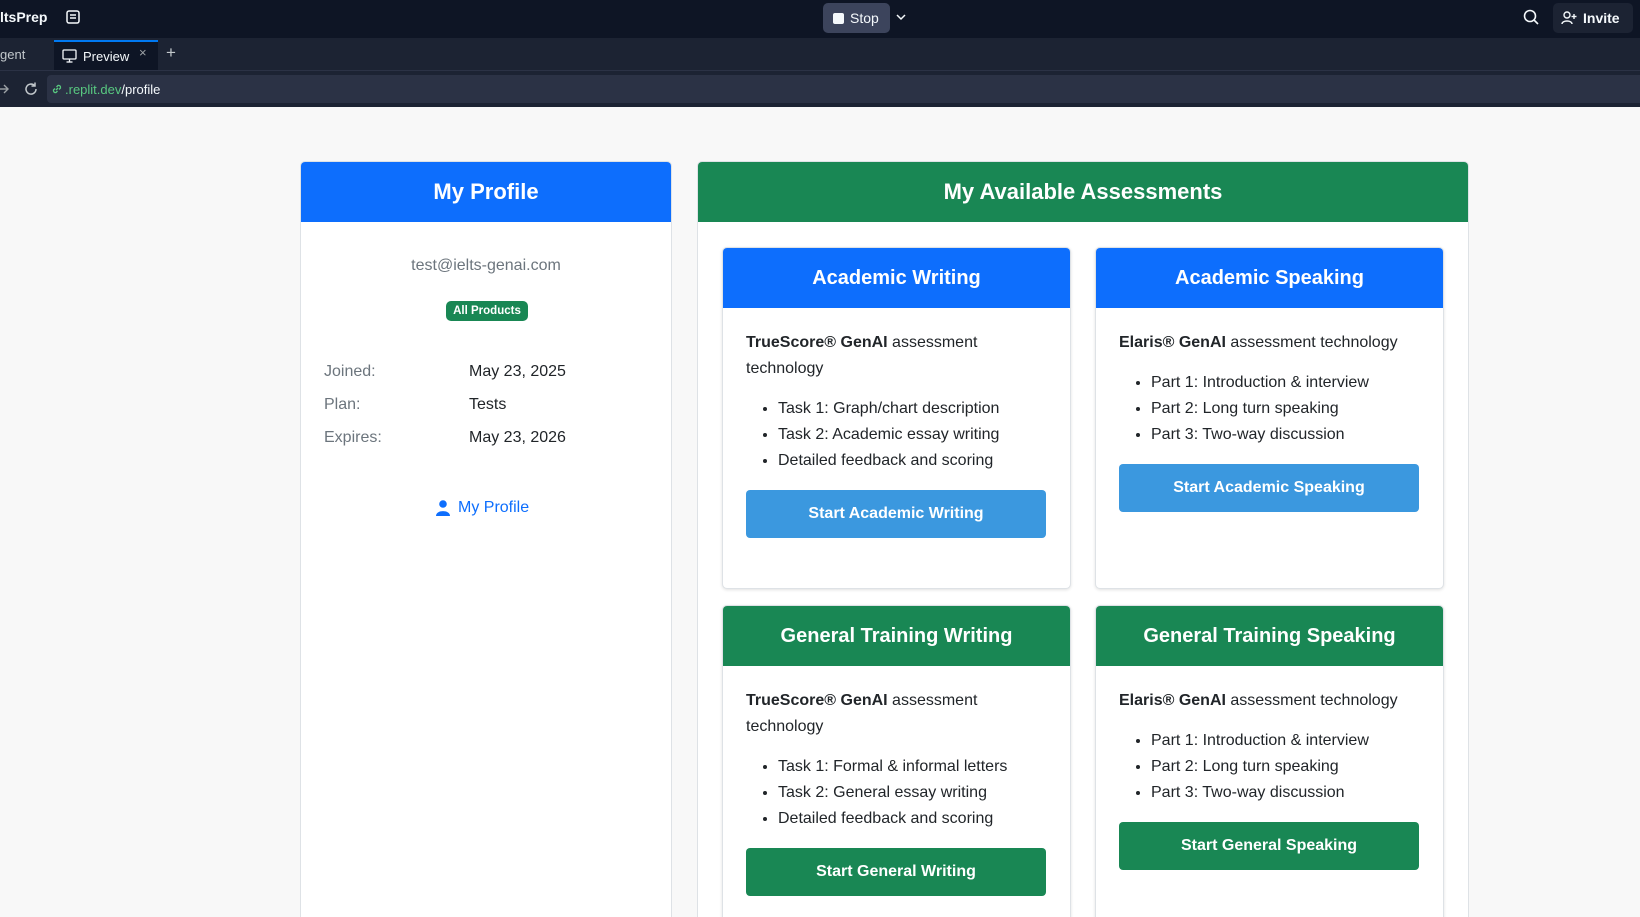  What do you see at coordinates (838, 18) in the screenshot?
I see `stop-icon` at bounding box center [838, 18].